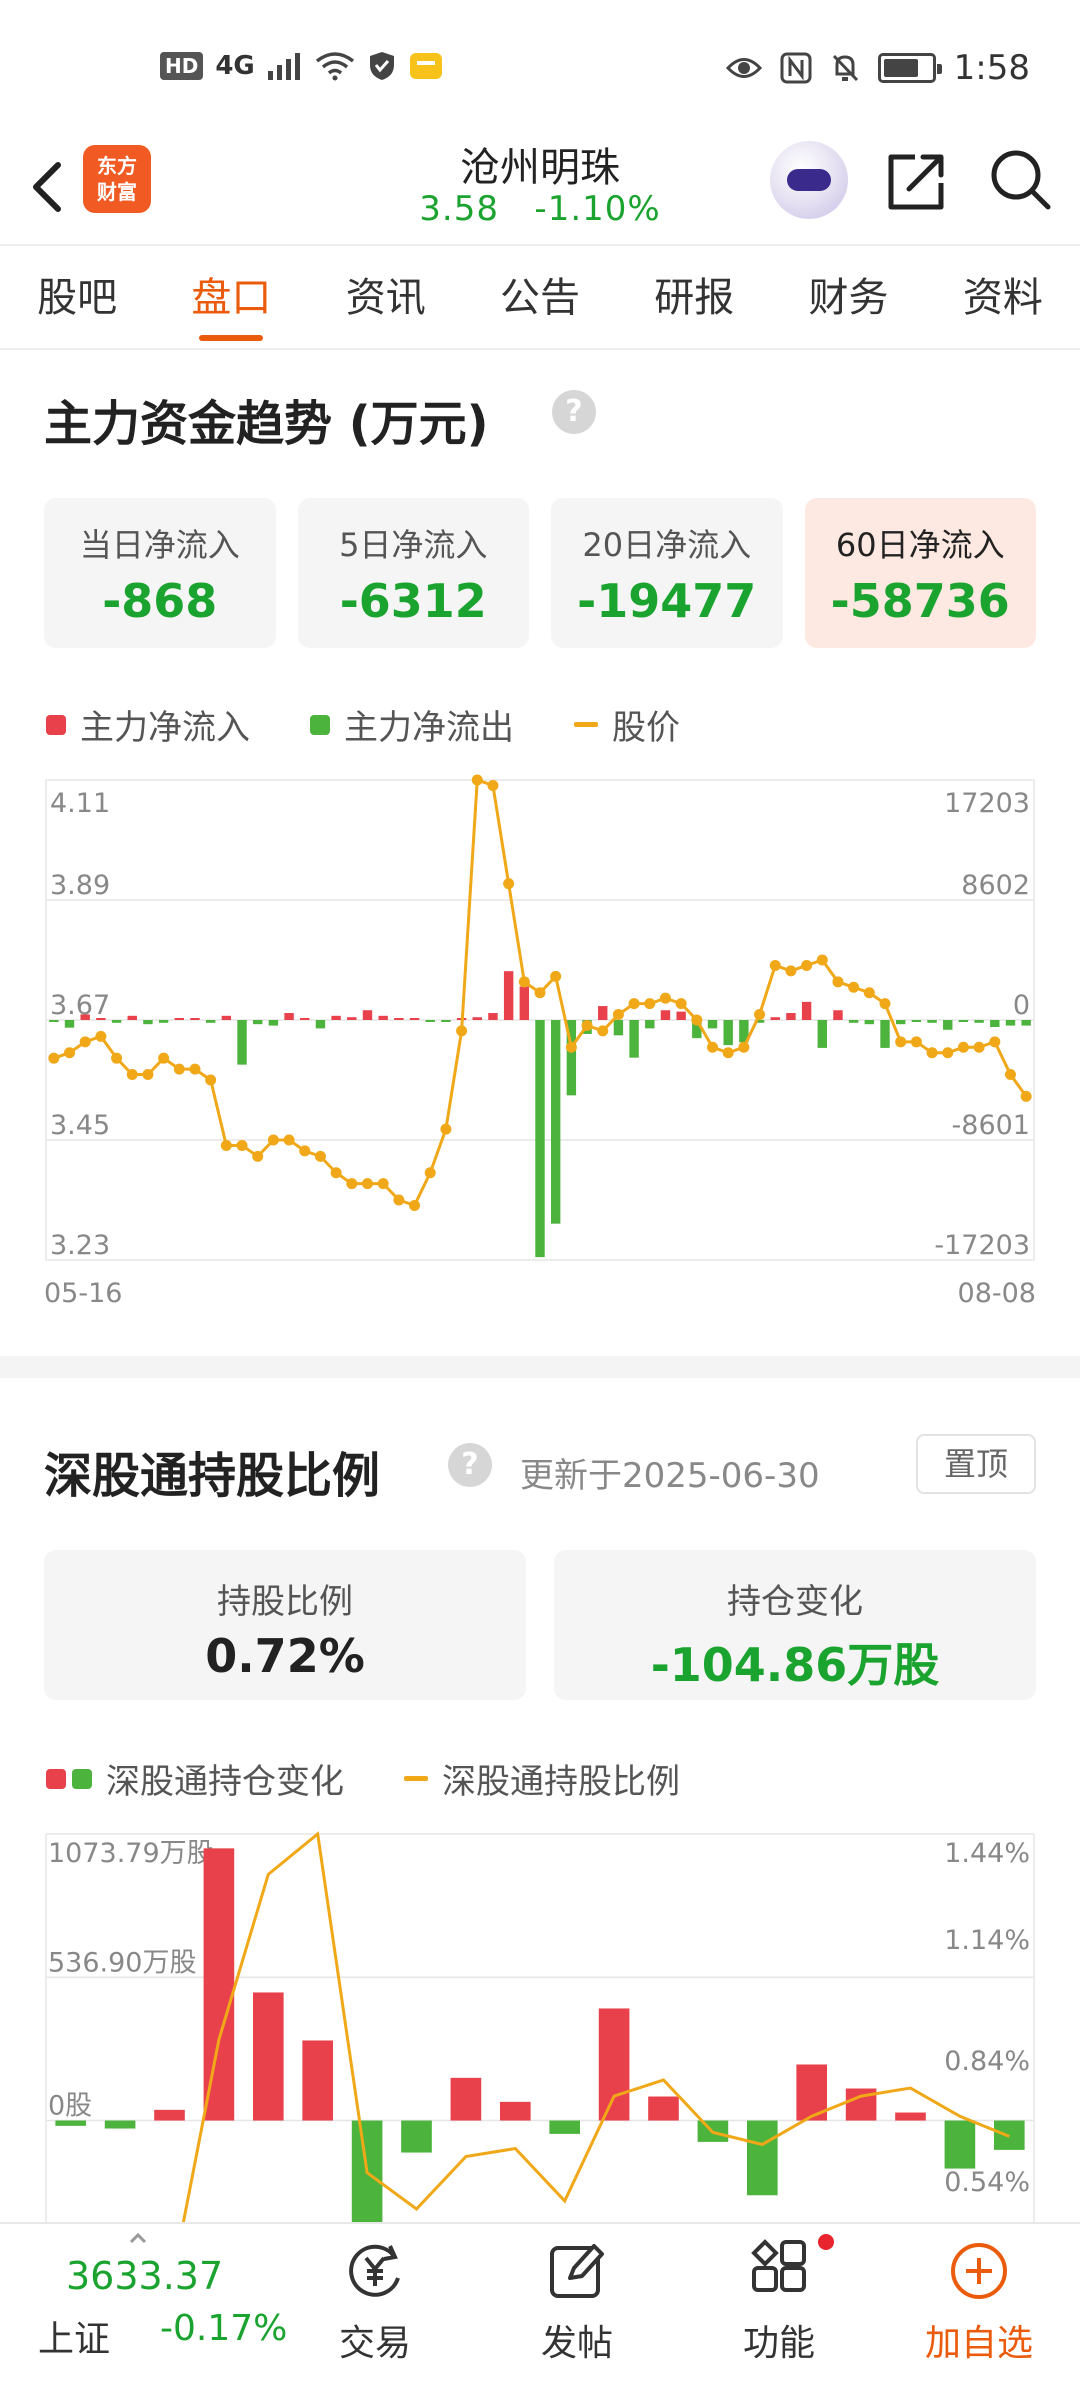 The width and height of the screenshot is (1080, 2400). Describe the element at coordinates (694, 305) in the screenshot. I see `tab-research: 研报` at that location.